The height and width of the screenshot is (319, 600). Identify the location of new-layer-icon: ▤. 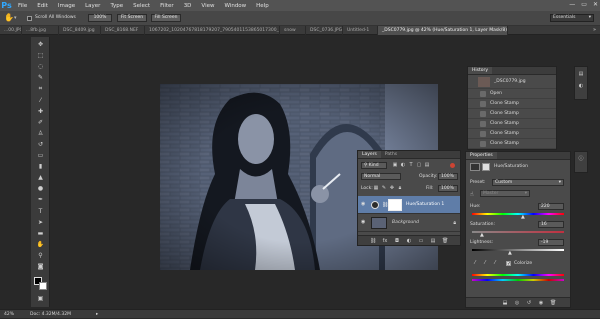
(433, 241).